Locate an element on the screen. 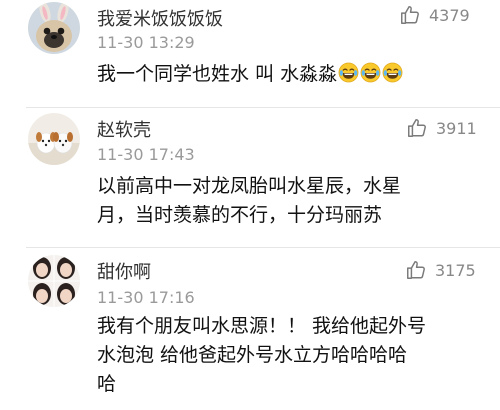 The width and height of the screenshot is (500, 410). like-count: 3911 is located at coordinates (456, 128).